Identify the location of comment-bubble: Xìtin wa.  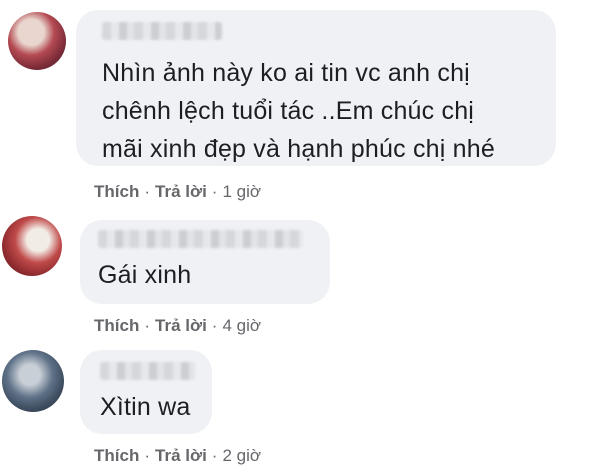
(146, 392).